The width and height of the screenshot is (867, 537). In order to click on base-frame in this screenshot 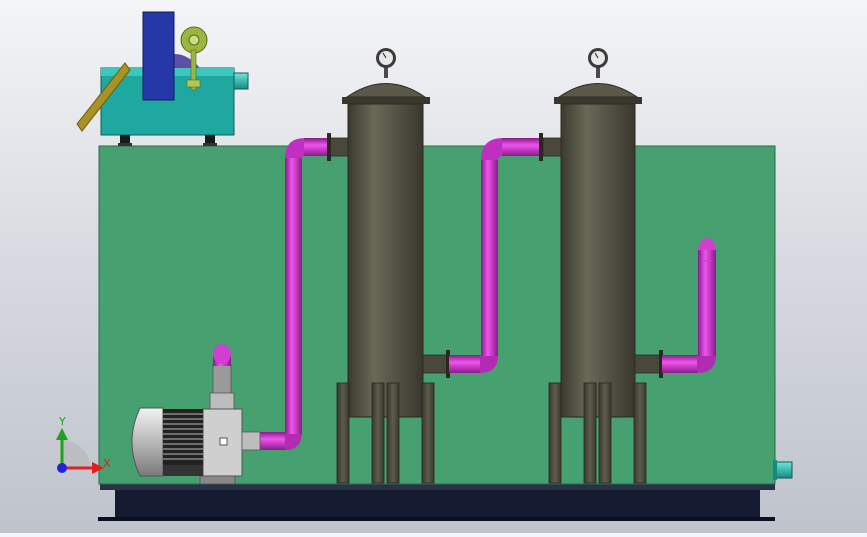, I will do `click(436, 502)`.